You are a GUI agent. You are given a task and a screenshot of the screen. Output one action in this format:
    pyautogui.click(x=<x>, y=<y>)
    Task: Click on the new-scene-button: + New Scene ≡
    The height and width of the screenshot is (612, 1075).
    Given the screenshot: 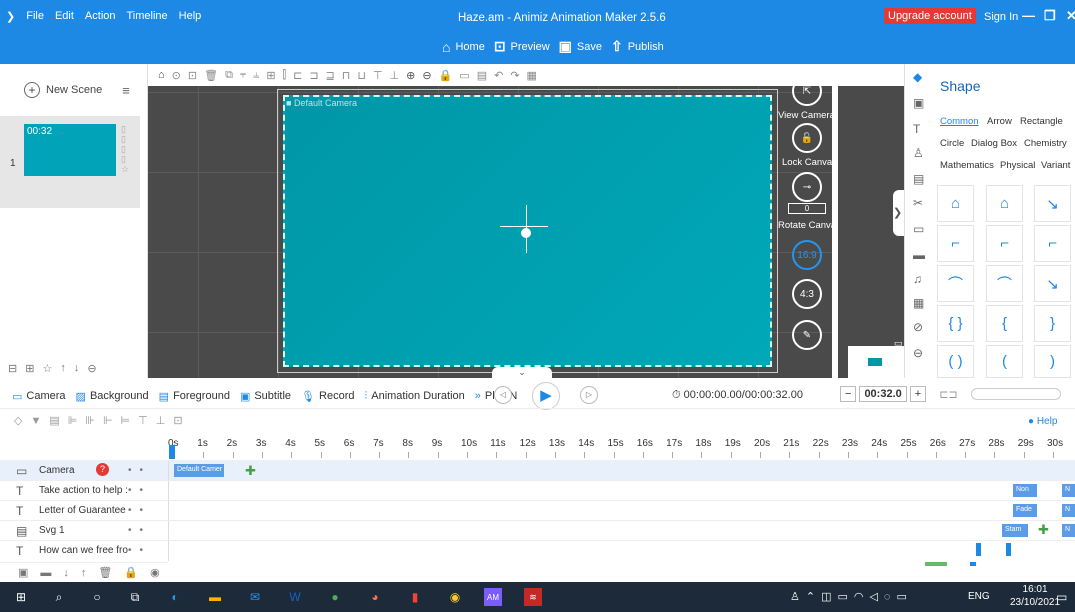 What is the action you would take?
    pyautogui.click(x=77, y=90)
    